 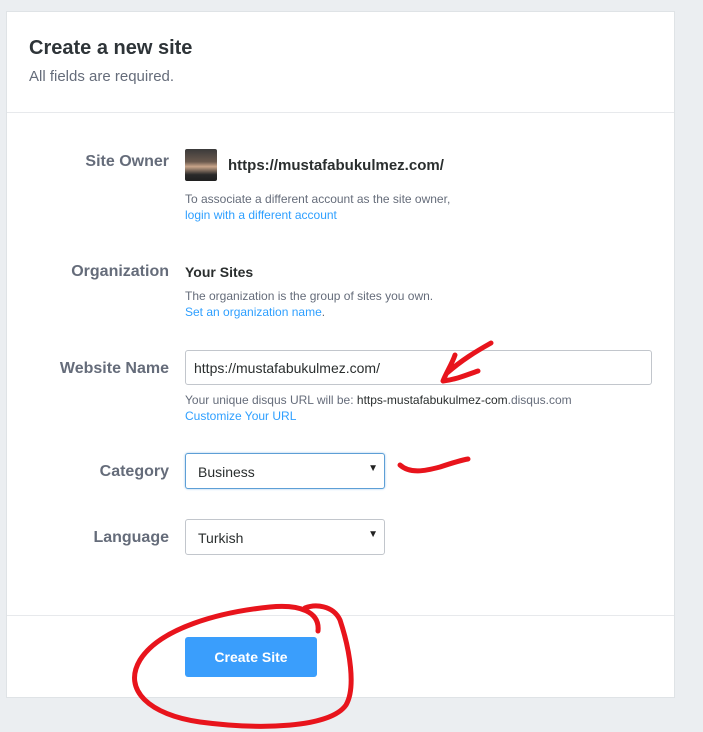 What do you see at coordinates (102, 76) in the screenshot?
I see `page-subtitle: All fields are required.` at bounding box center [102, 76].